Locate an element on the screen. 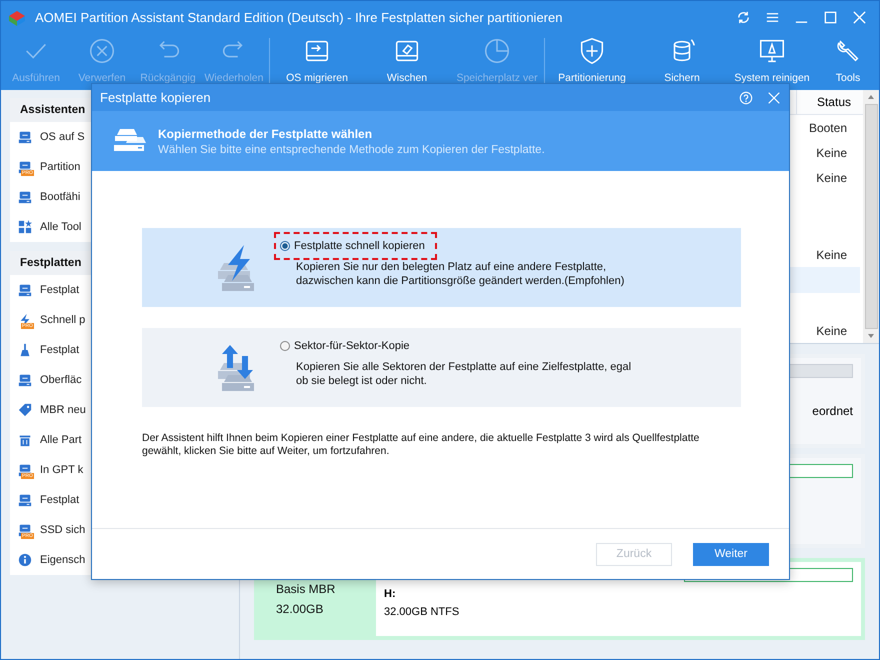 Image resolution: width=880 pixels, height=660 pixels. partition-info: 32.00GB NTFS is located at coordinates (422, 612).